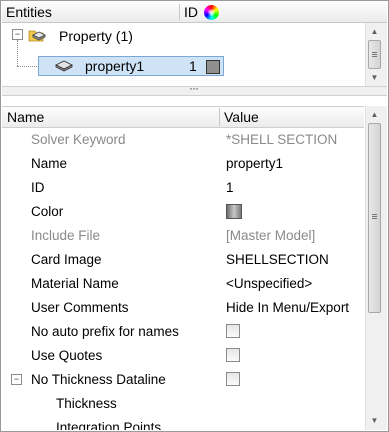  What do you see at coordinates (183, 423) in the screenshot?
I see `row-integration-points: Integration Points` at bounding box center [183, 423].